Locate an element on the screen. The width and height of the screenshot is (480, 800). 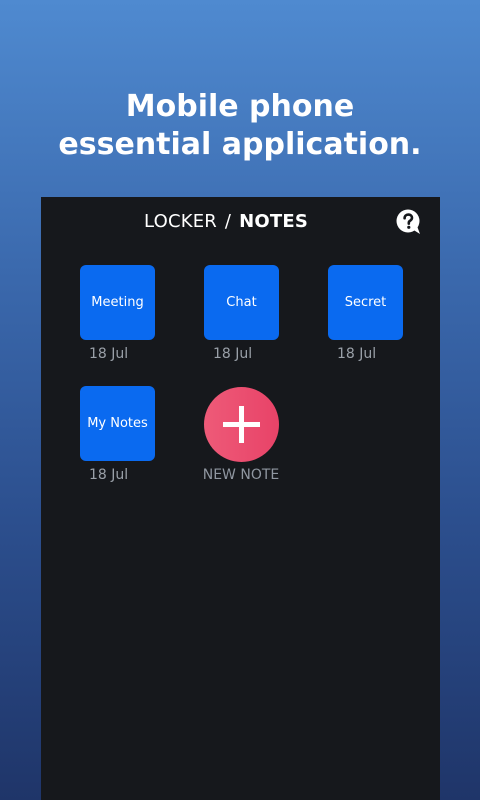
note-tile-secret: Secret is located at coordinates (365, 302).